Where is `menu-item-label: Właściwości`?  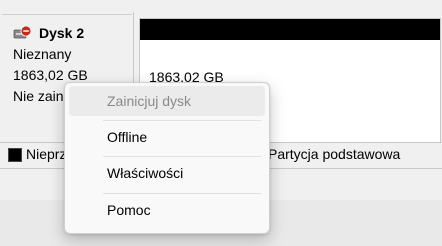
menu-item-label: Właściwości is located at coordinates (145, 173).